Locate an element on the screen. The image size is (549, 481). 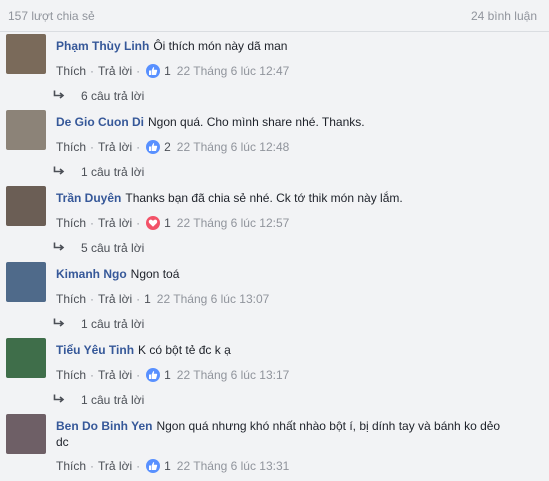
comment-text: K có bột tẻ đc k ạ is located at coordinates (184, 350).